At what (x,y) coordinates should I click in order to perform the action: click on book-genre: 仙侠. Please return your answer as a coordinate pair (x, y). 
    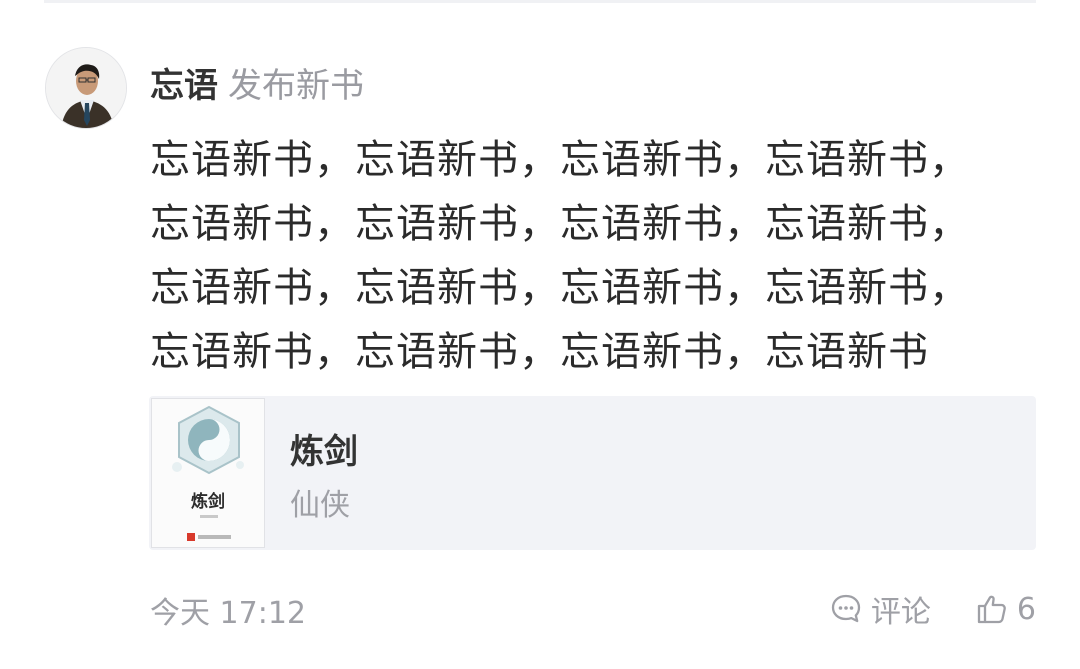
    Looking at the image, I should click on (320, 505).